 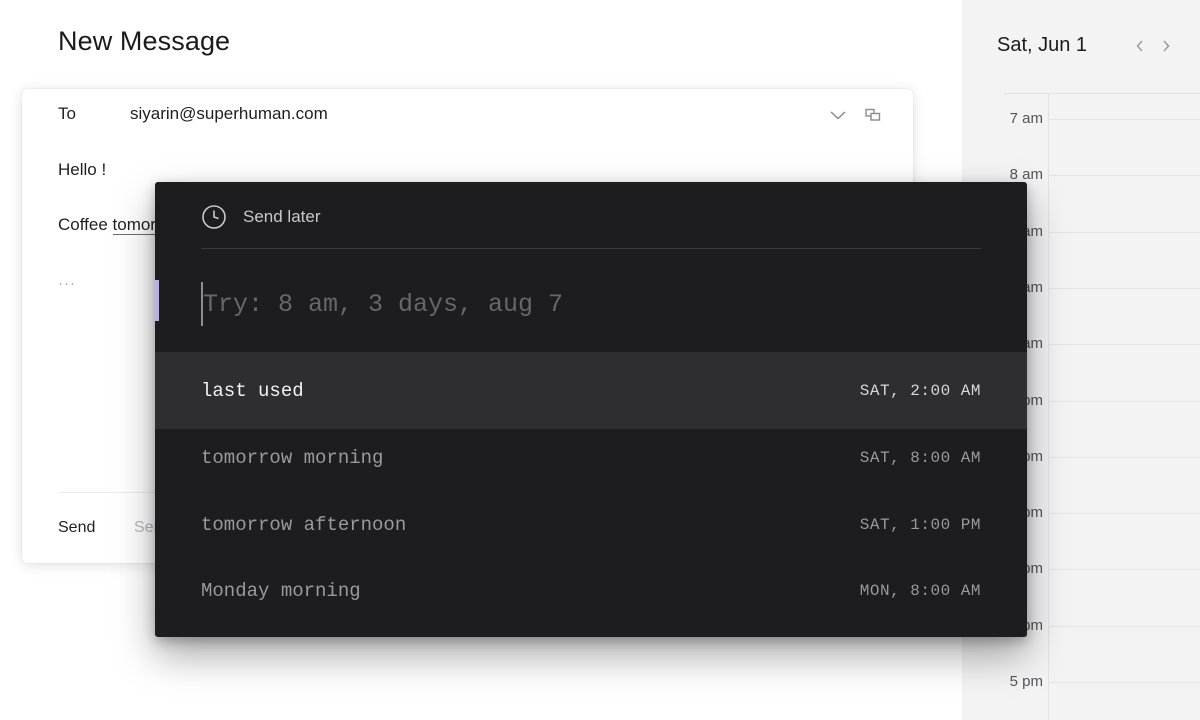 I want to click on calendar-header-divider, so click(x=1102, y=93).